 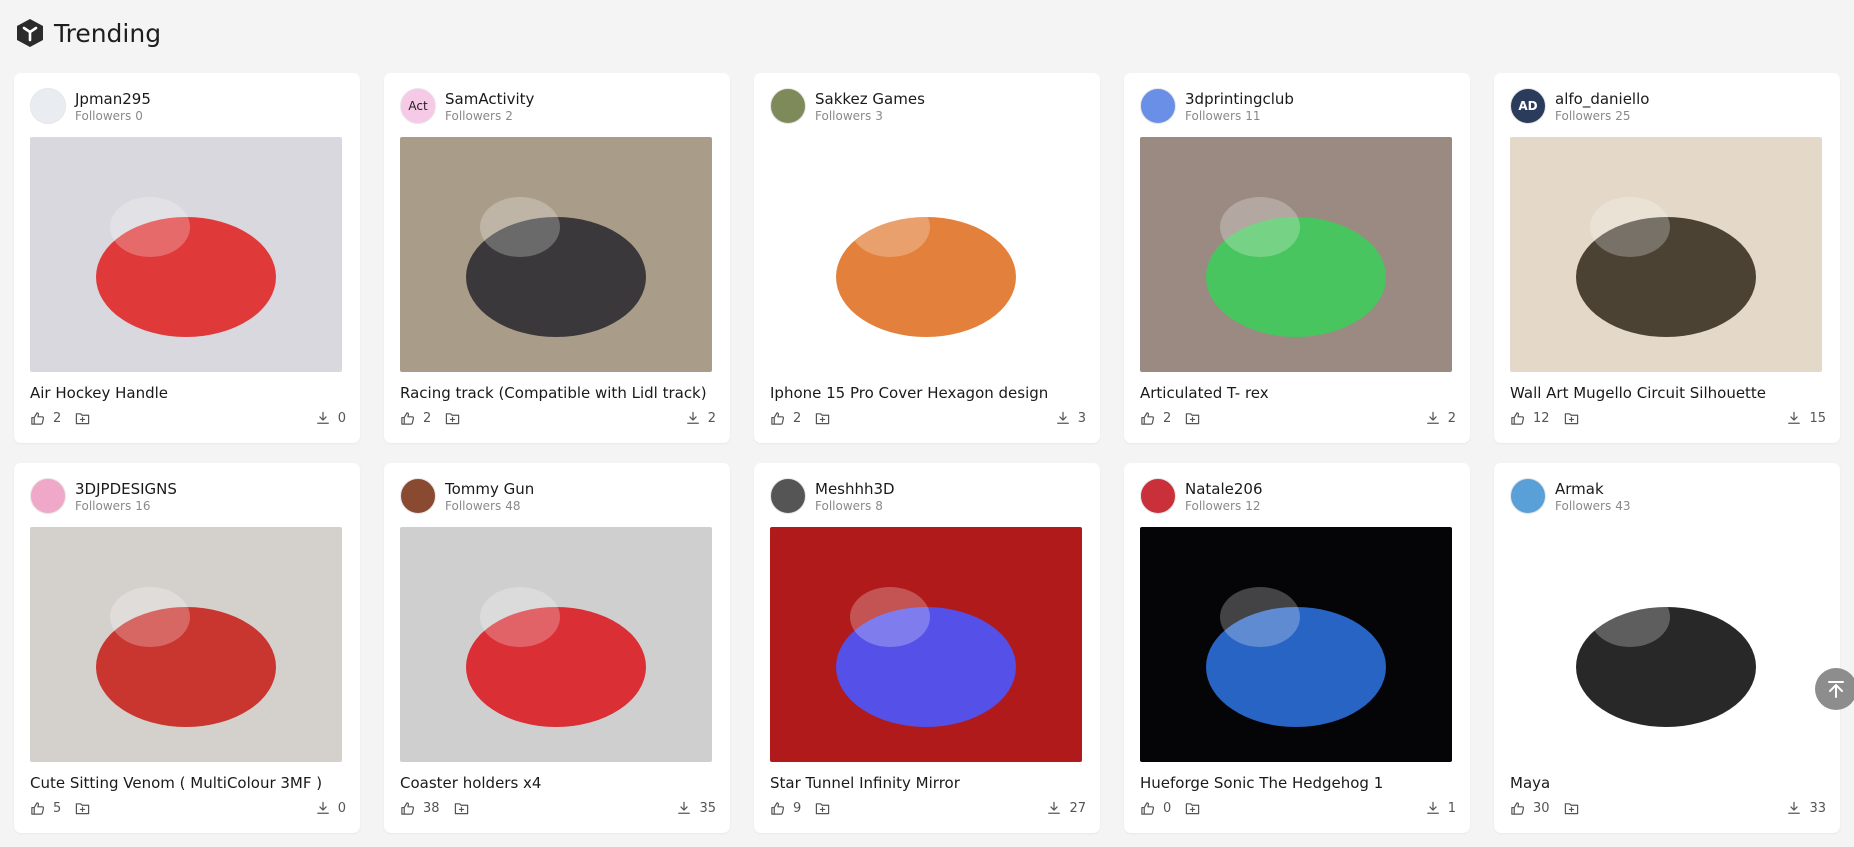 What do you see at coordinates (176, 783) in the screenshot?
I see `model-title: Cute Sitting Venom ( MultiColour 3MF )` at bounding box center [176, 783].